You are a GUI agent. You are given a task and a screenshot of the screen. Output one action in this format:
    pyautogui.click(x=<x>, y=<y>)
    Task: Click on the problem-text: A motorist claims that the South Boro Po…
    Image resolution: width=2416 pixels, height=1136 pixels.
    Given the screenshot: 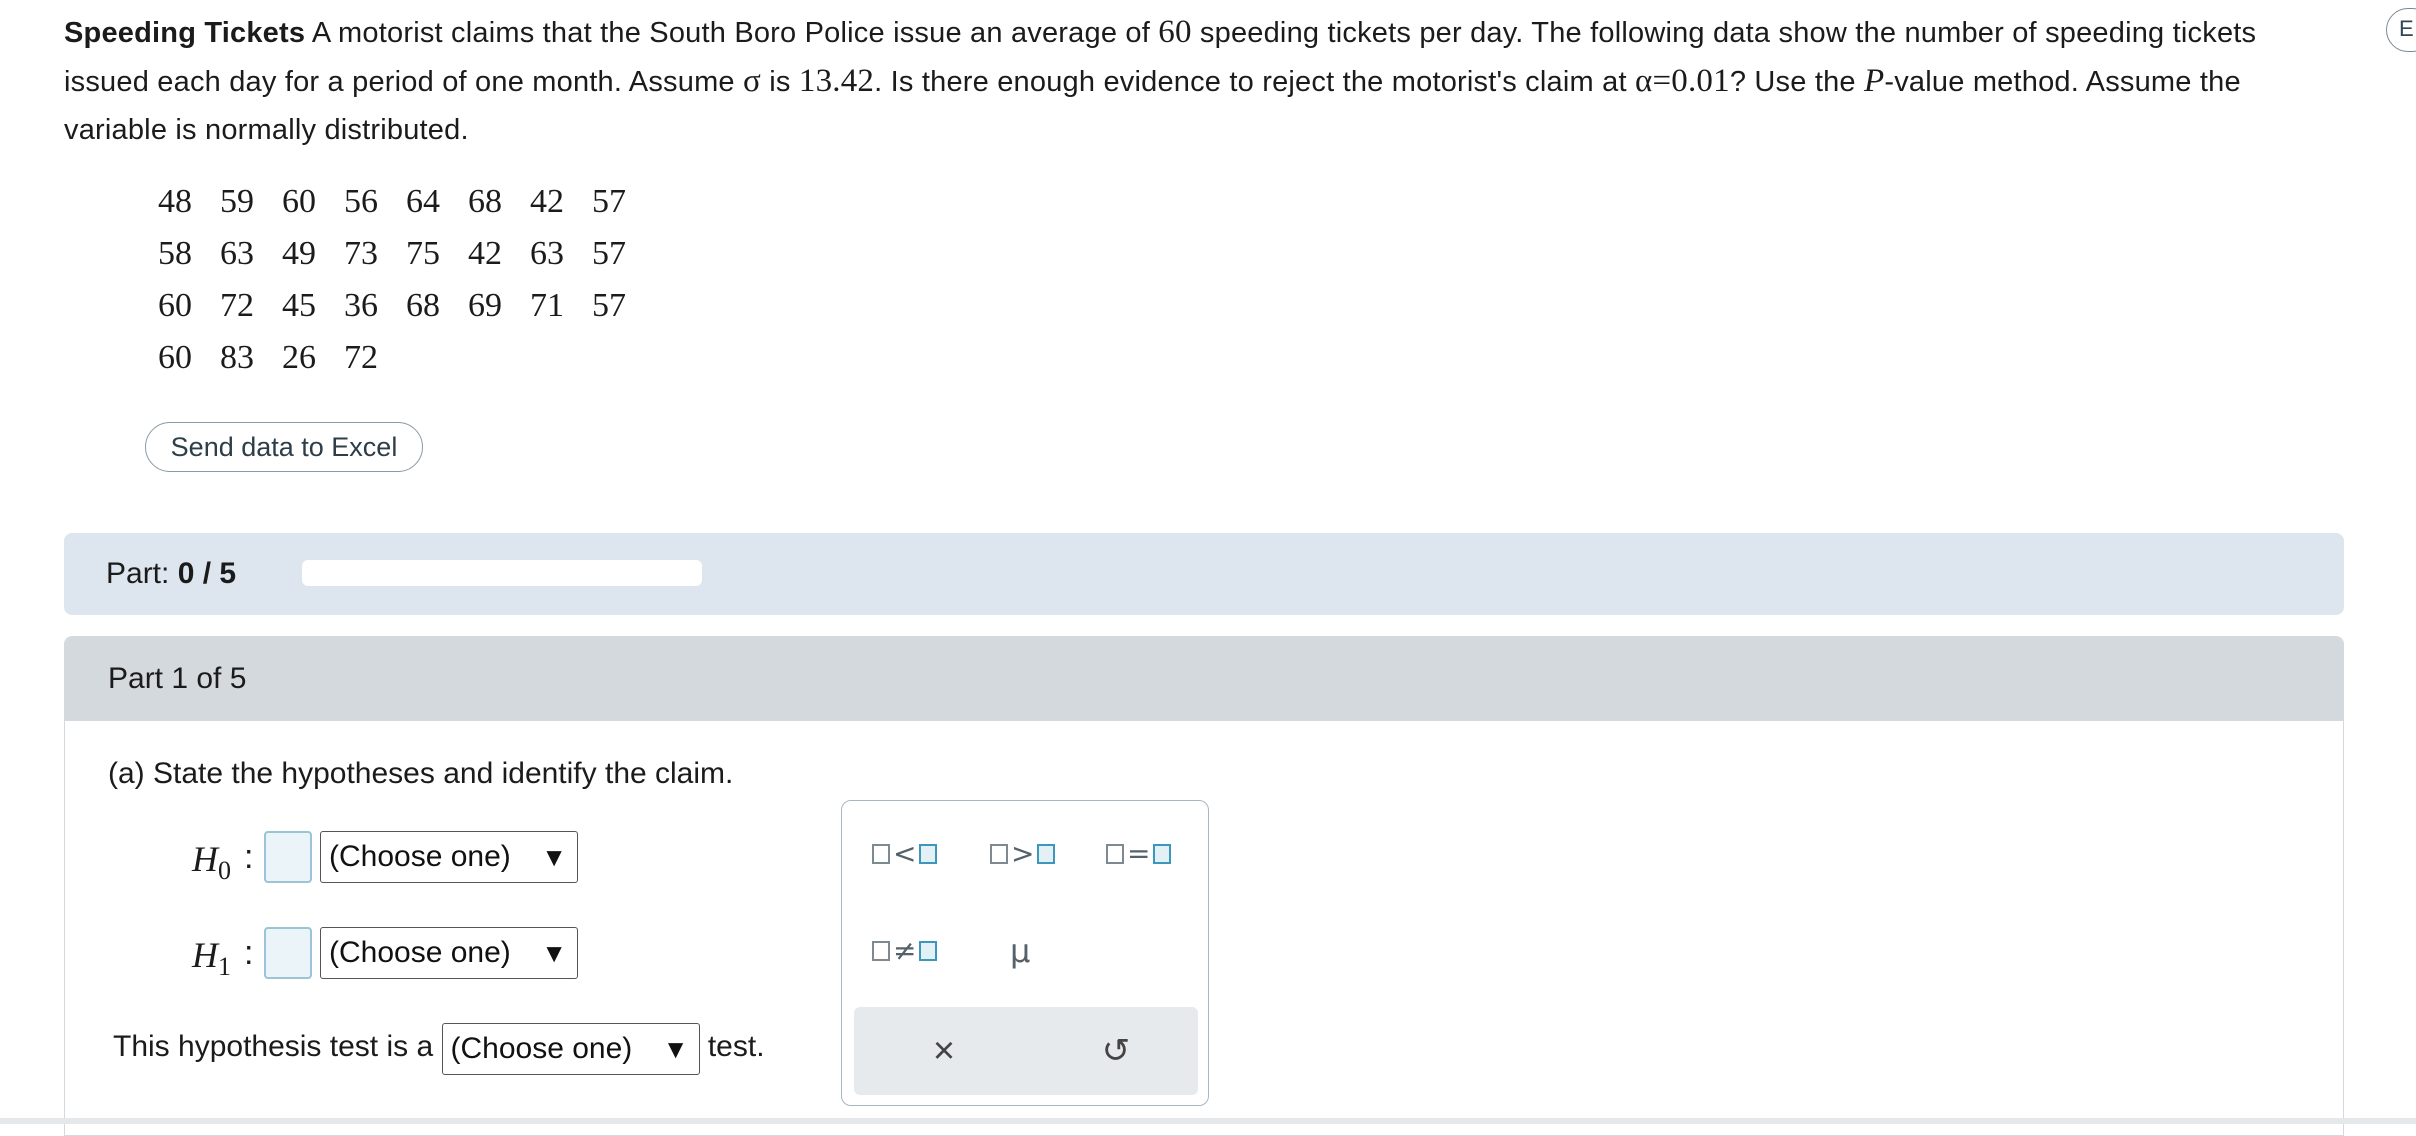 What is the action you would take?
    pyautogui.click(x=732, y=33)
    